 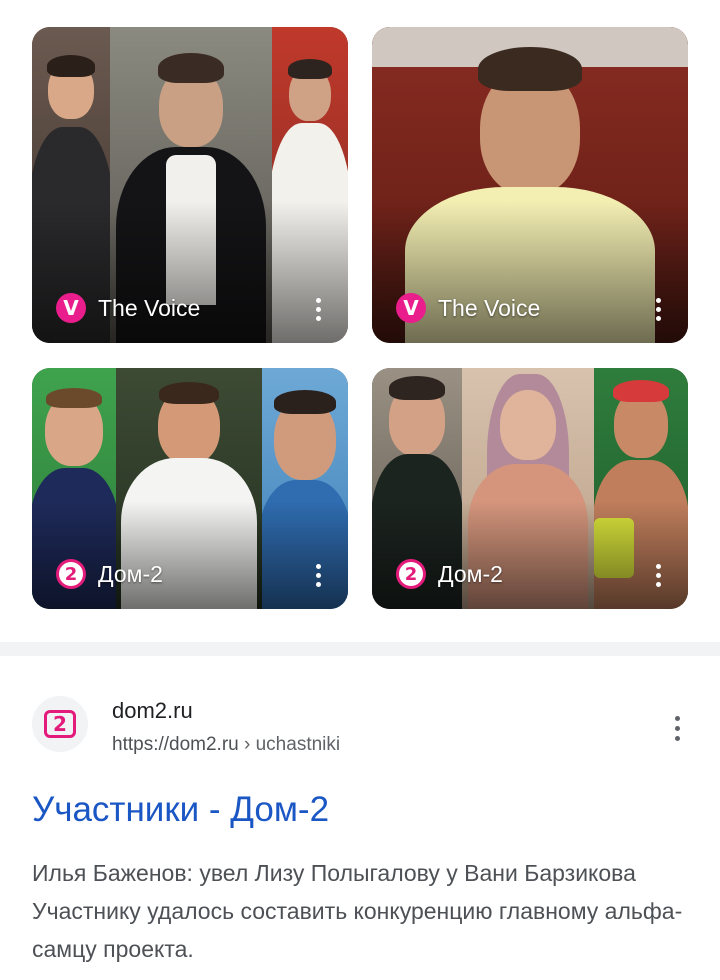 I want to click on site-favicon-icon: 2, so click(x=60, y=724).